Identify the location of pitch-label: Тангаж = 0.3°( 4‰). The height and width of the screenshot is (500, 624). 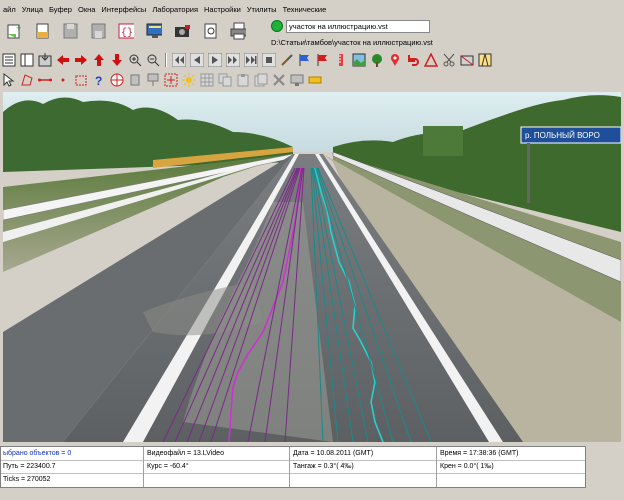
(323, 466).